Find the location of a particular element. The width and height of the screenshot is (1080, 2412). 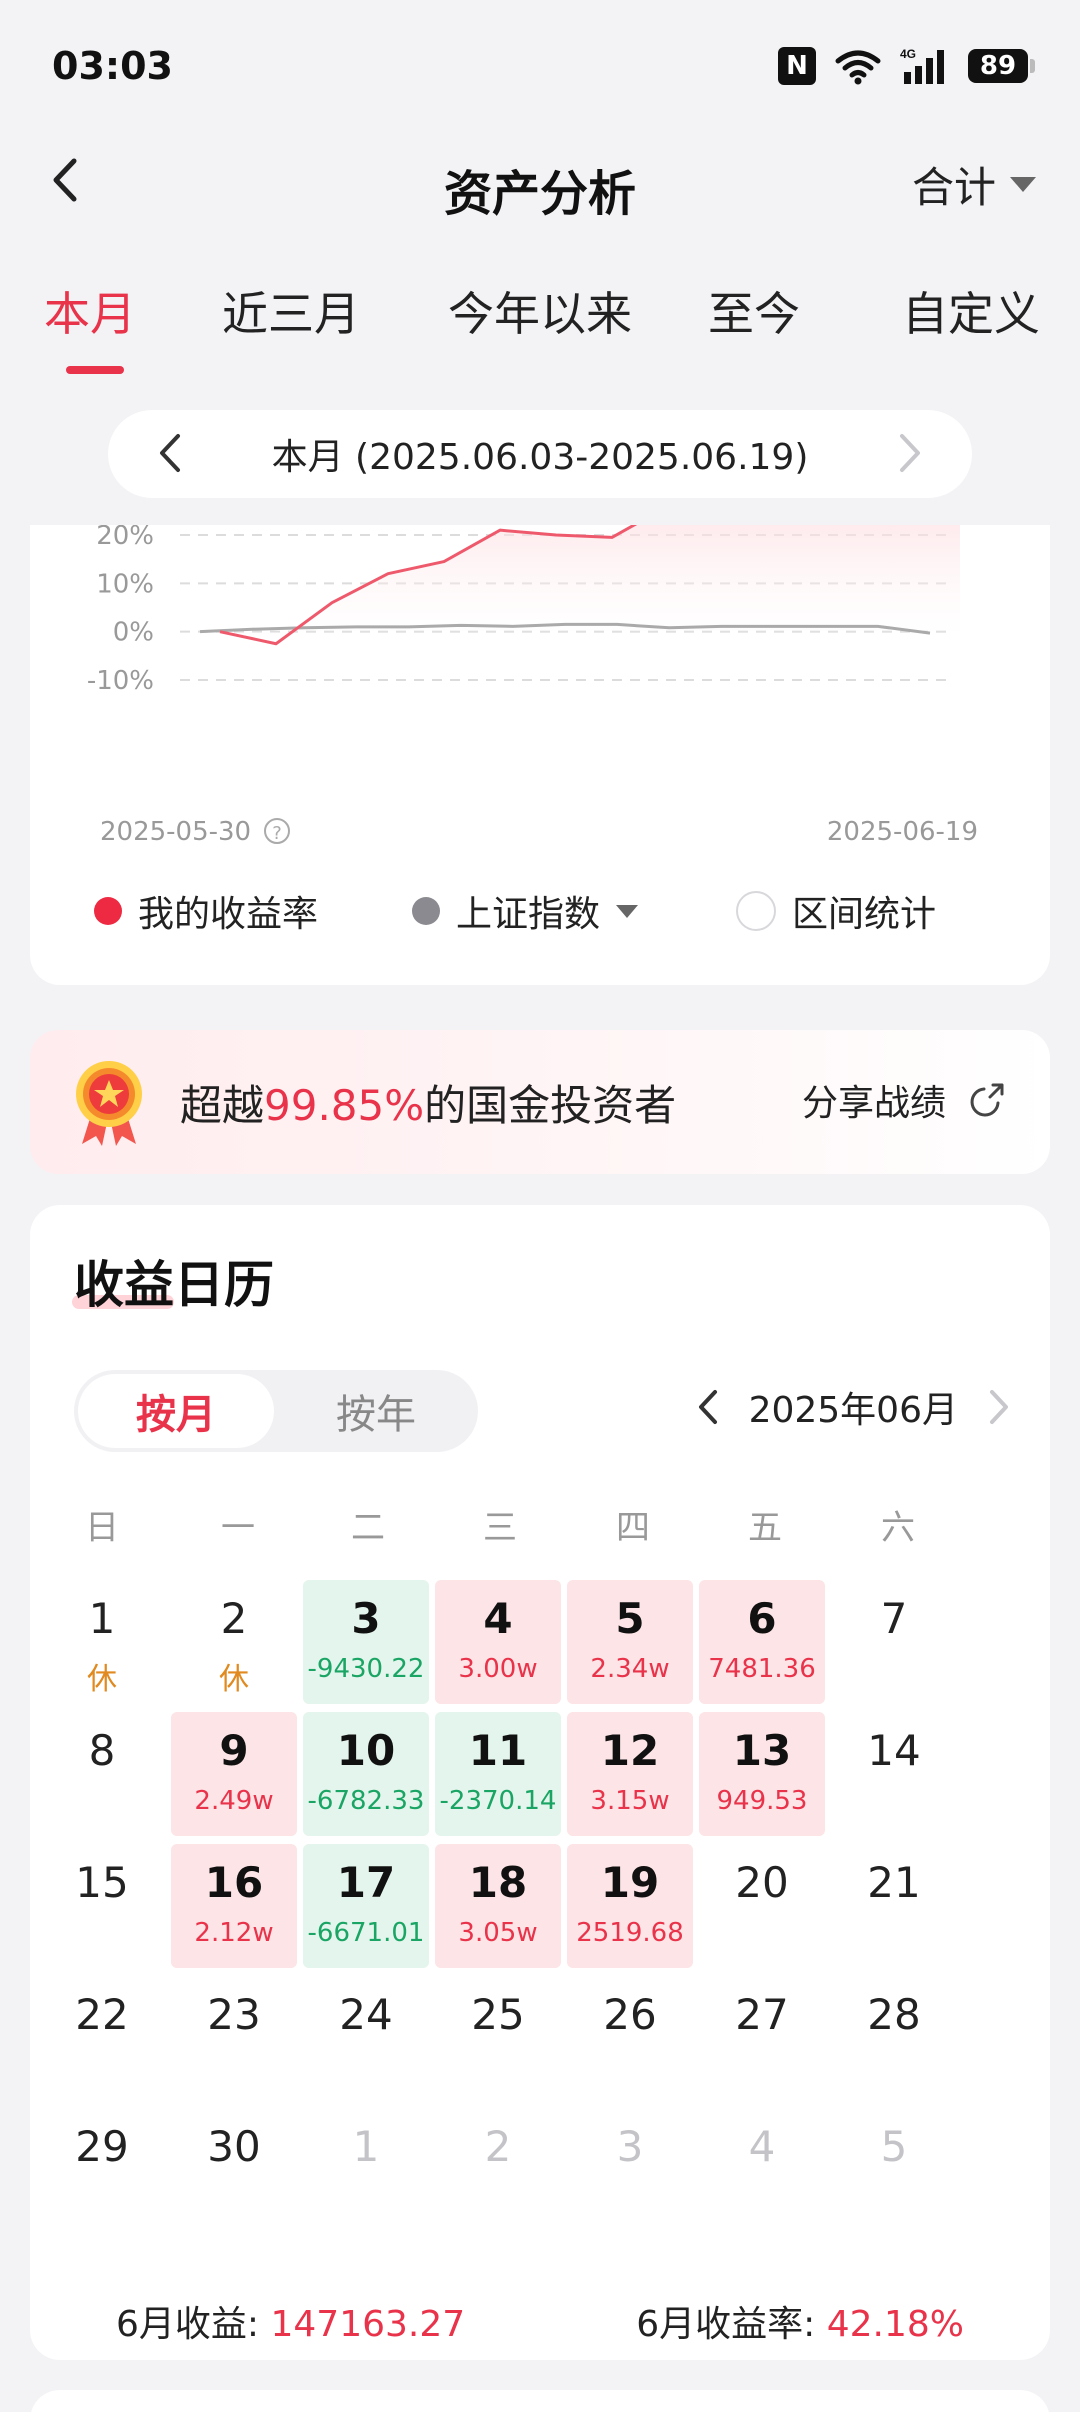

day-profit-value: -6782.33 is located at coordinates (366, 1801).